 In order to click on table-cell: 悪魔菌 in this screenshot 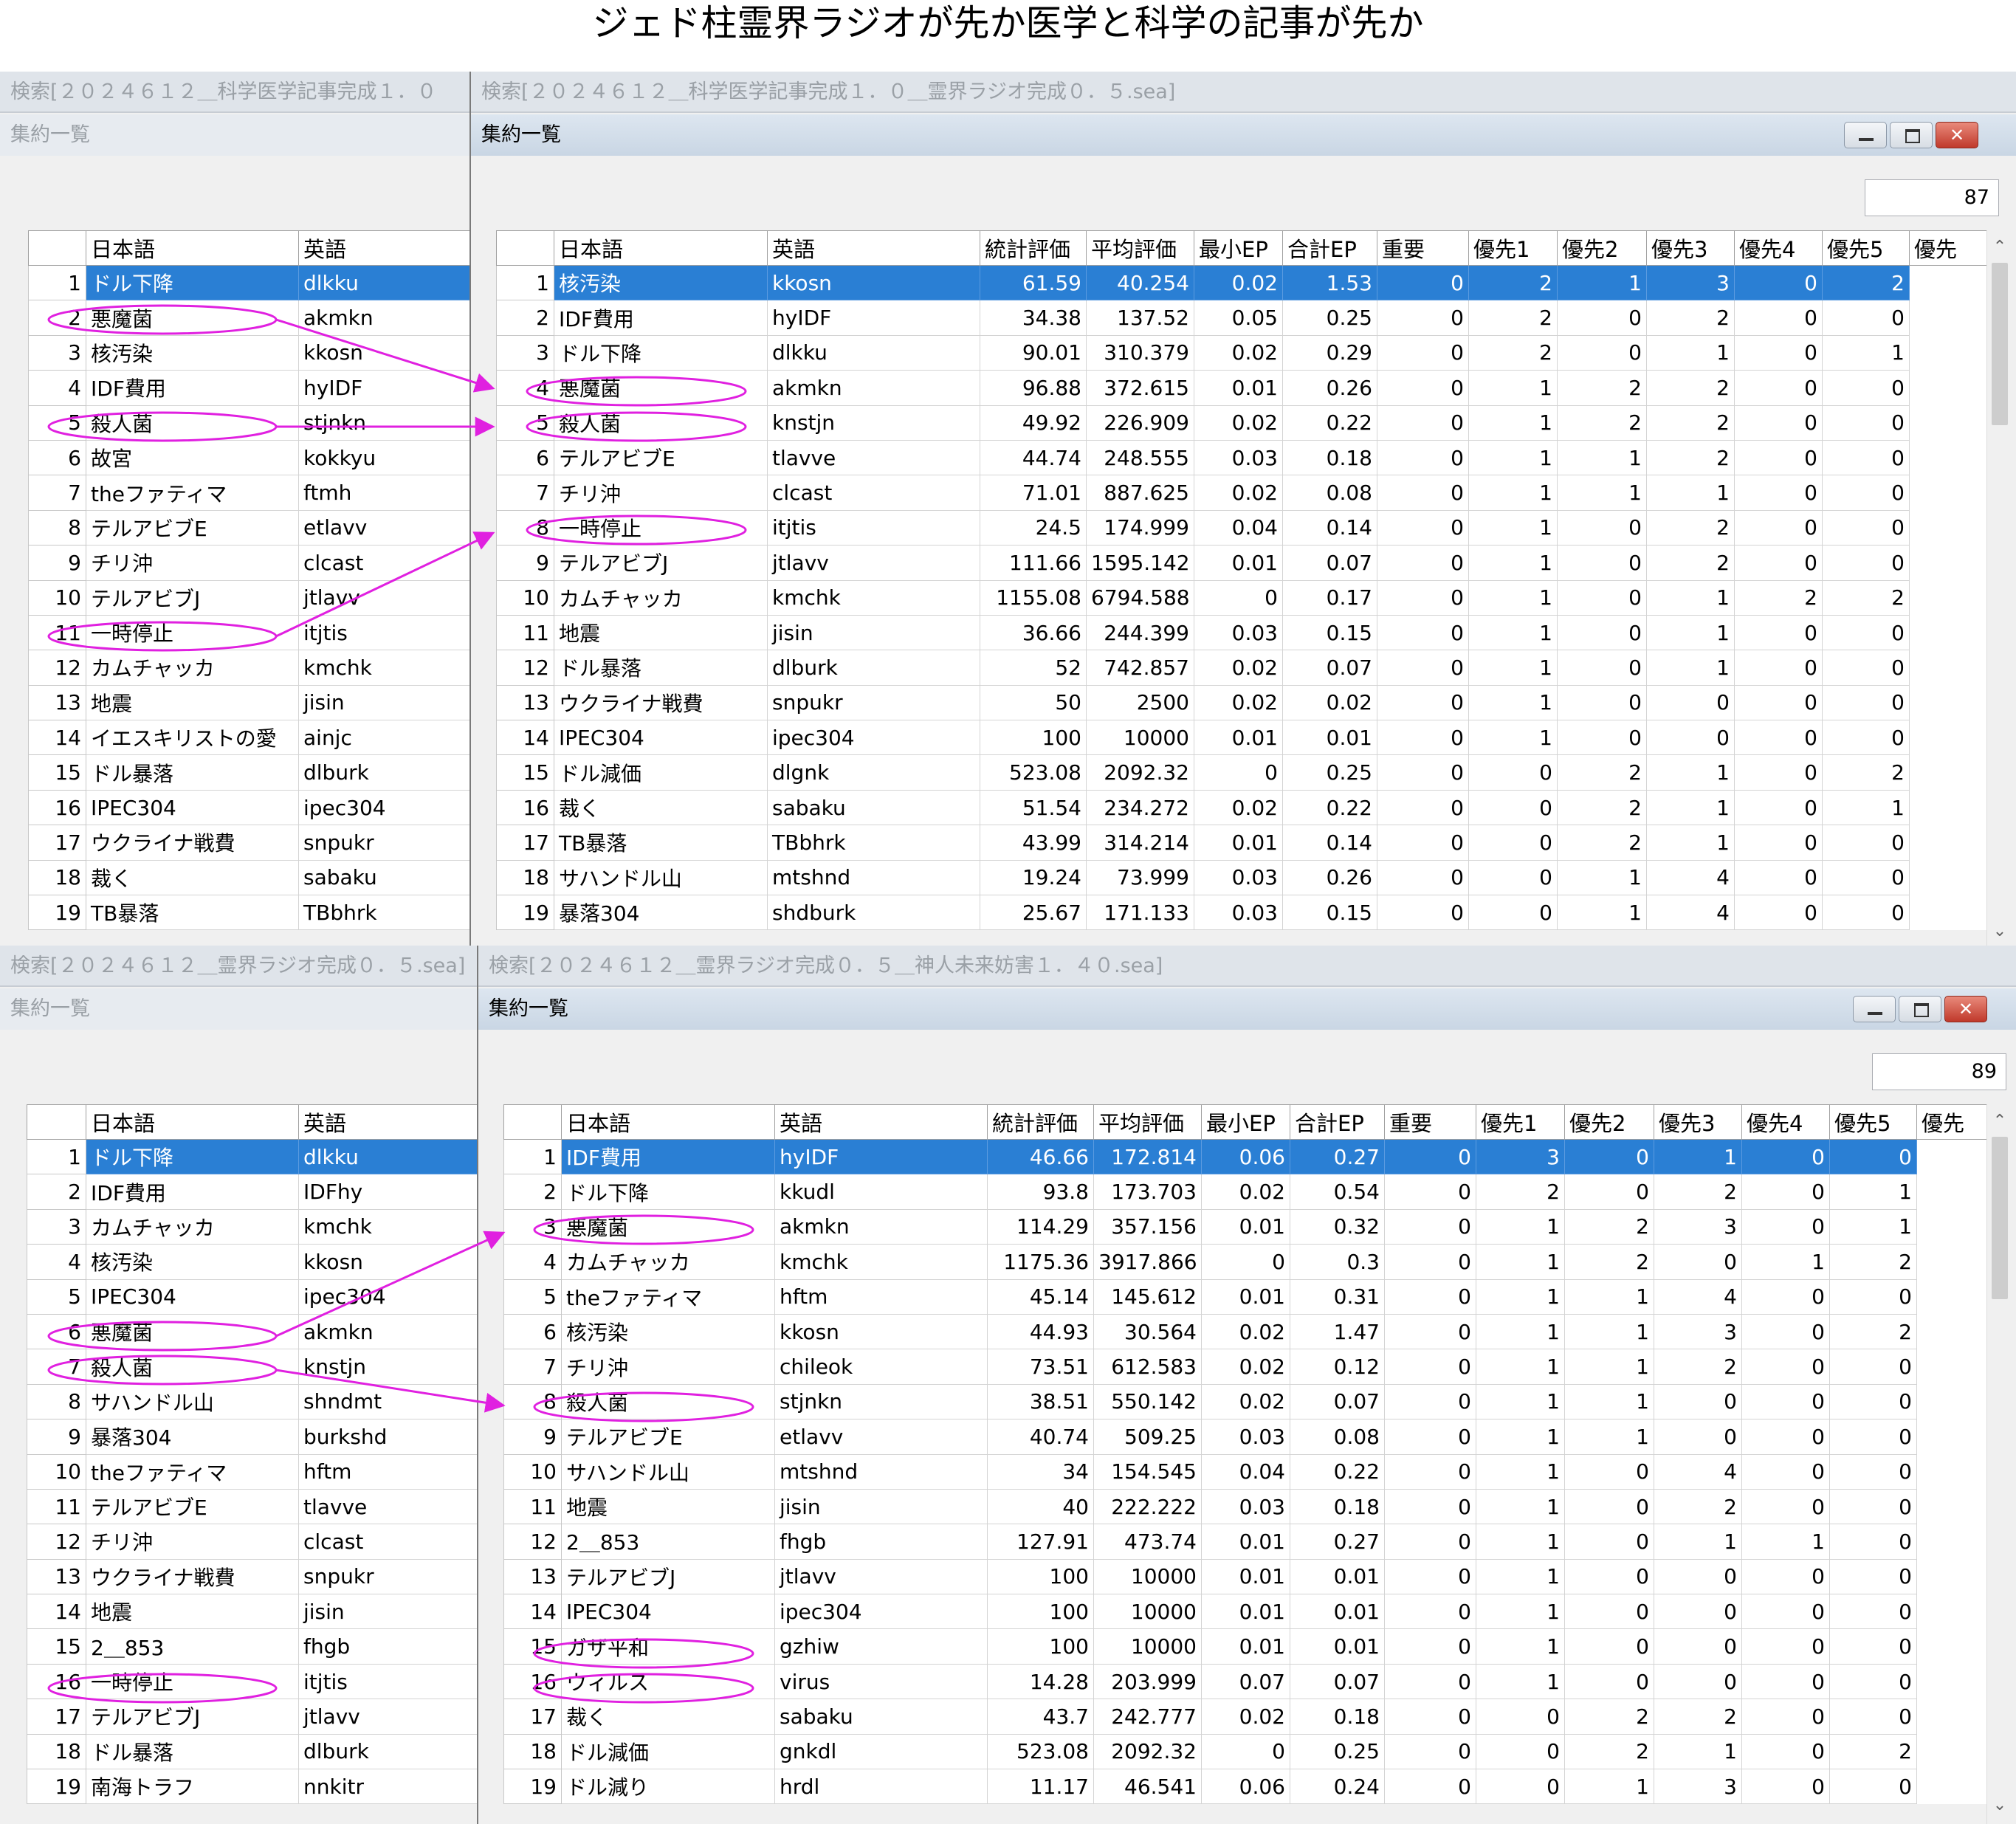, I will do `click(192, 1331)`.